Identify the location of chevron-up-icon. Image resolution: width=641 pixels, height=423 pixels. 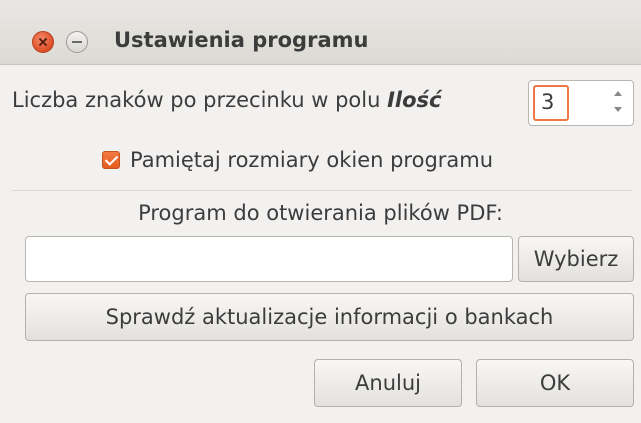
(618, 93).